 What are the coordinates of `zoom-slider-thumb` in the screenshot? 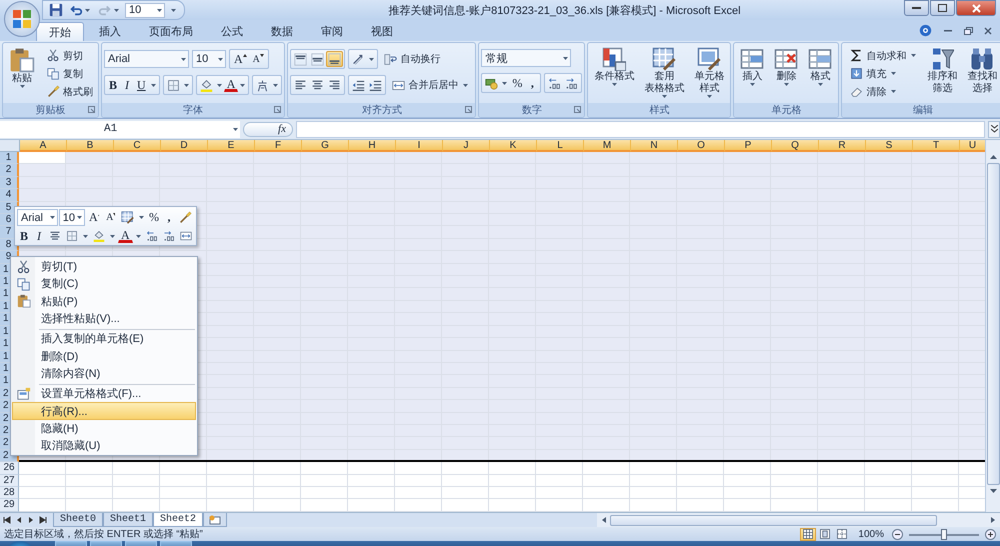 It's located at (944, 534).